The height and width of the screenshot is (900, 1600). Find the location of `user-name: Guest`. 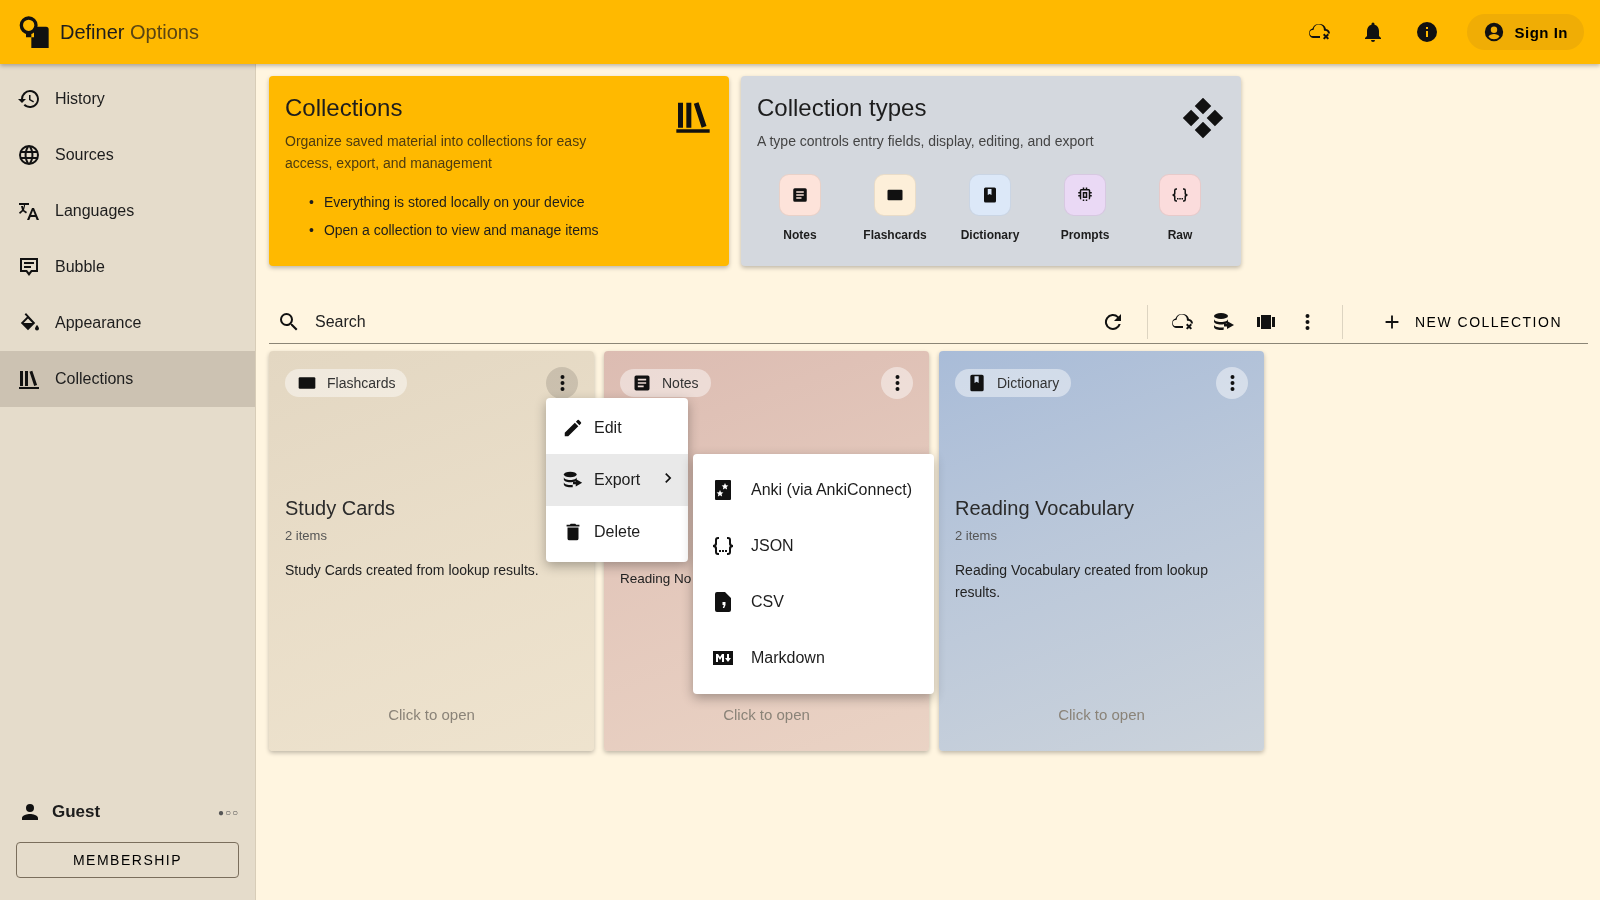

user-name: Guest is located at coordinates (77, 812).